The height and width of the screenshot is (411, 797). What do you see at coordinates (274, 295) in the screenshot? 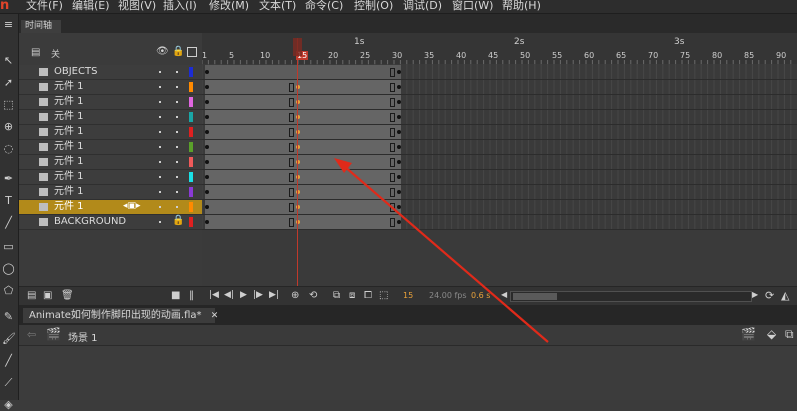
I see `go-last-frame-icon: ▶|` at bounding box center [274, 295].